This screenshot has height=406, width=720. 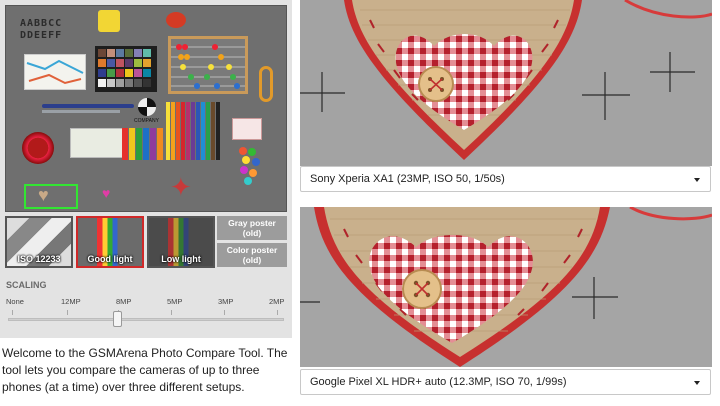 I want to click on scale-label-none: None, so click(x=15, y=301).